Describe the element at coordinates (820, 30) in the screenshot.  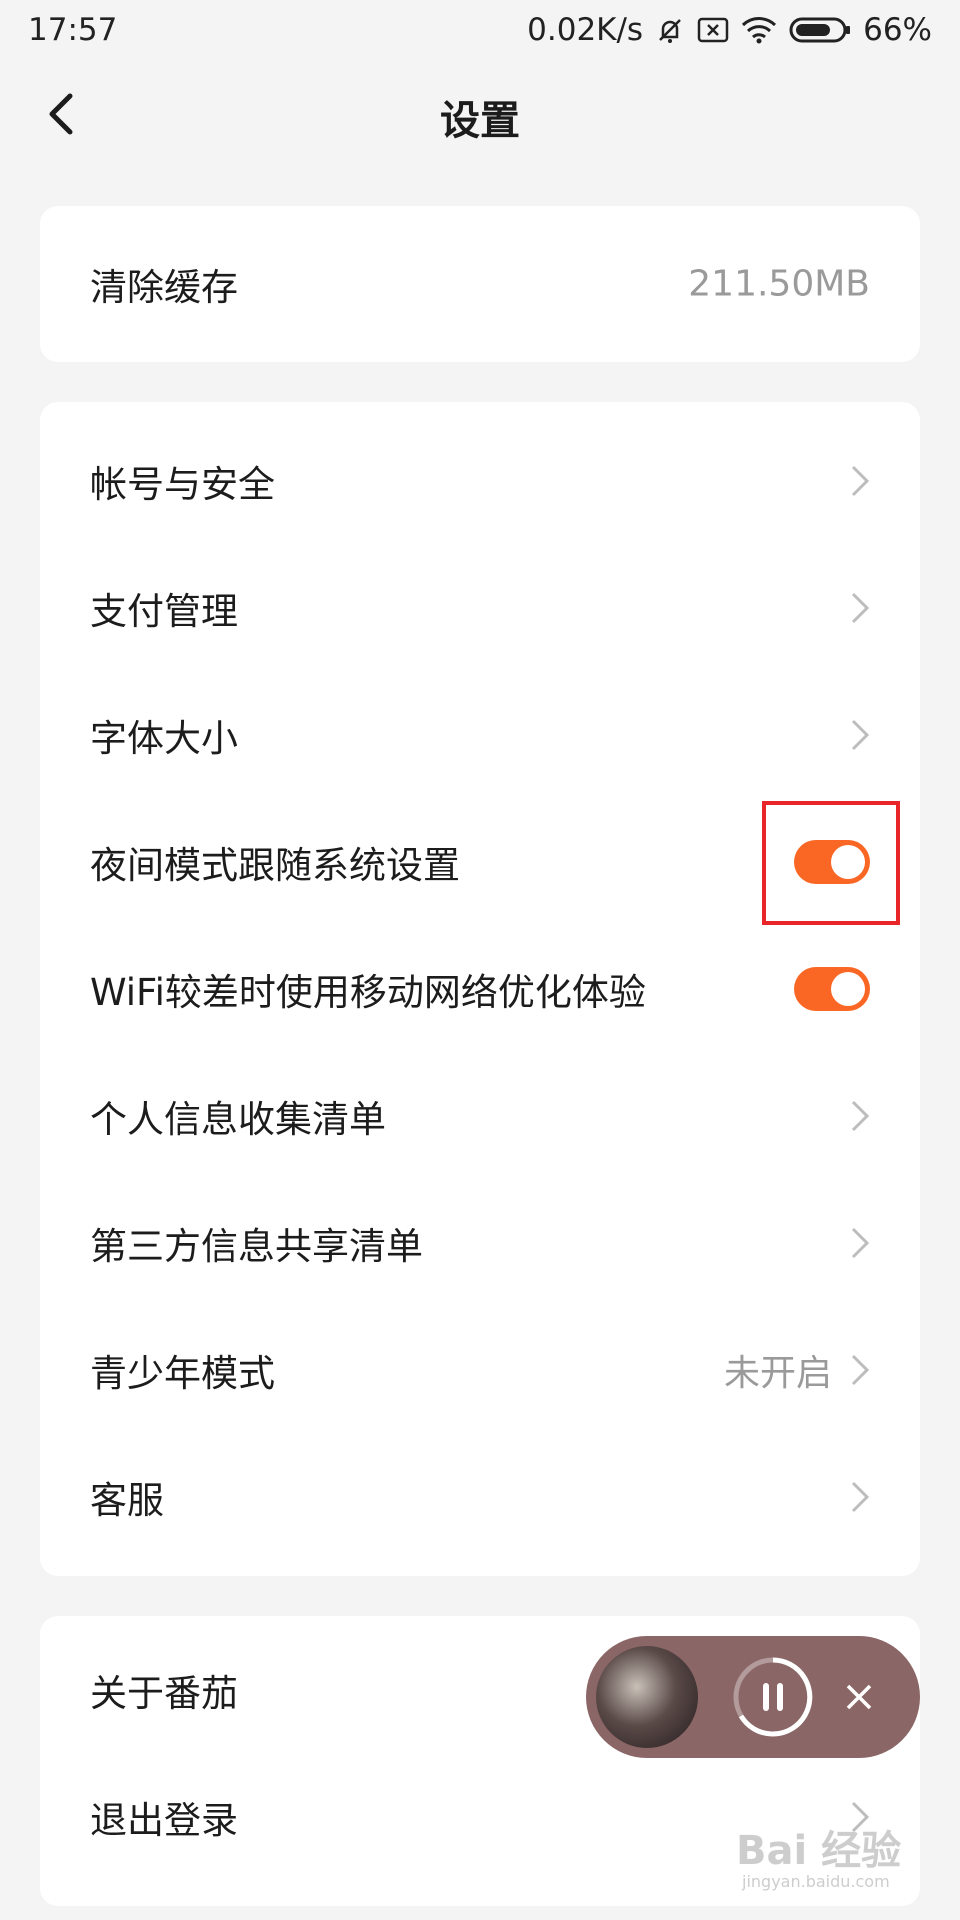
I see `battery-icon` at that location.